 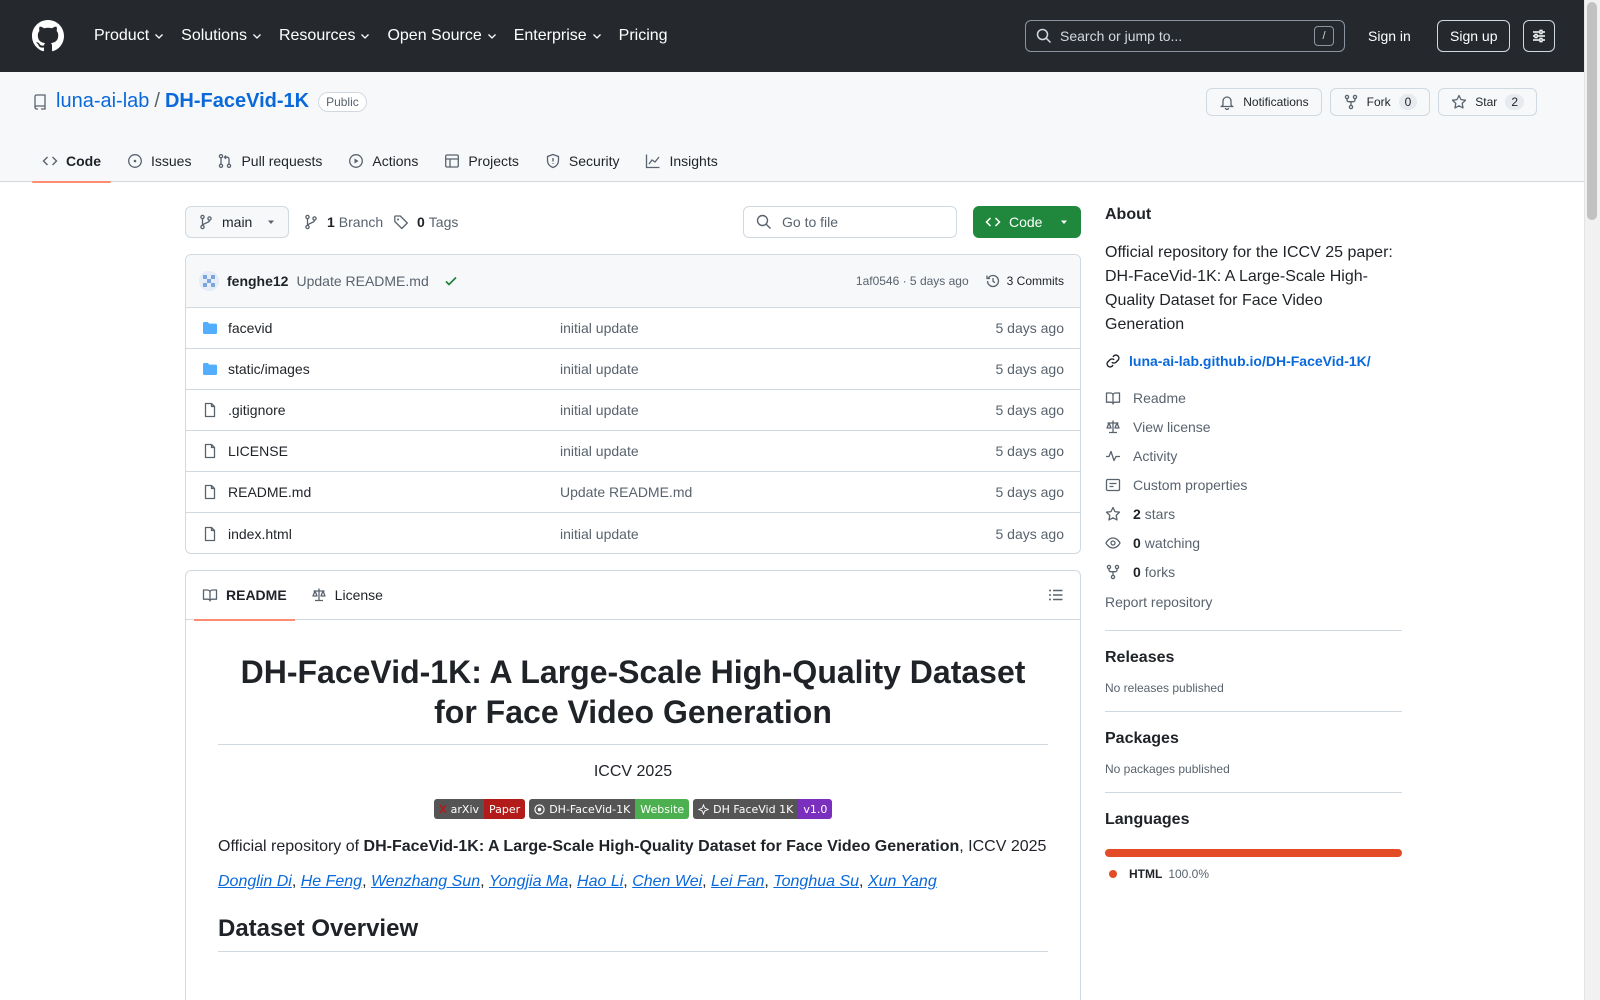 I want to click on notifications-button: Notifications, so click(x=1264, y=102).